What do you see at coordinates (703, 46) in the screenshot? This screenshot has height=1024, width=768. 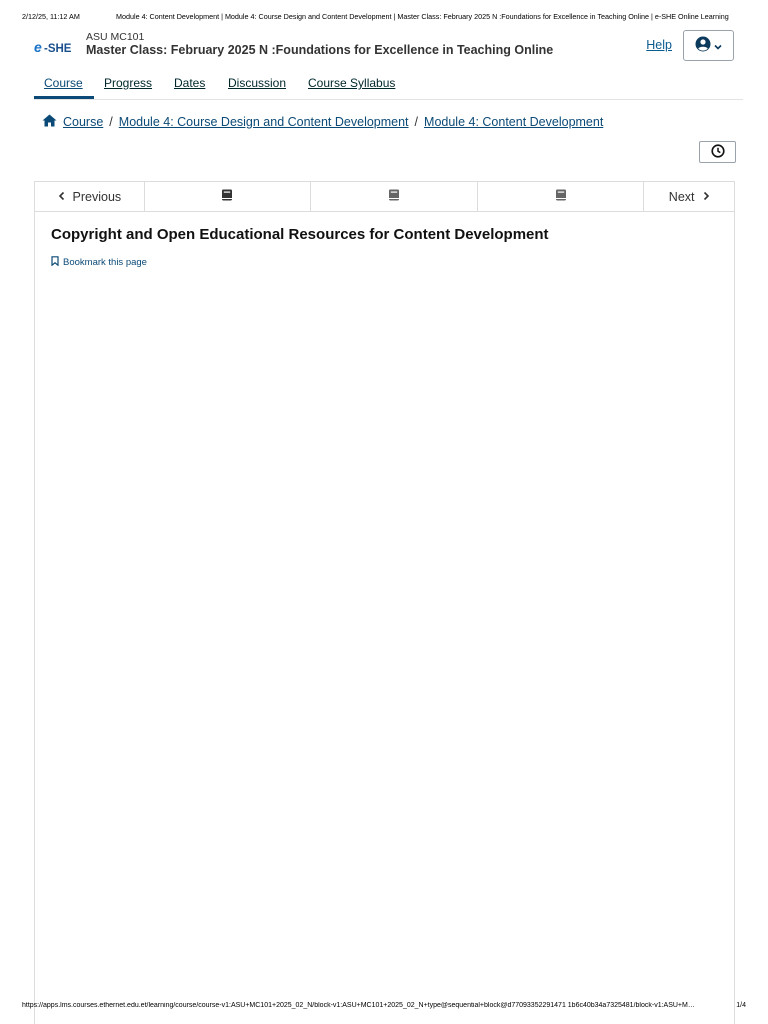 I see `user-circle-icon` at bounding box center [703, 46].